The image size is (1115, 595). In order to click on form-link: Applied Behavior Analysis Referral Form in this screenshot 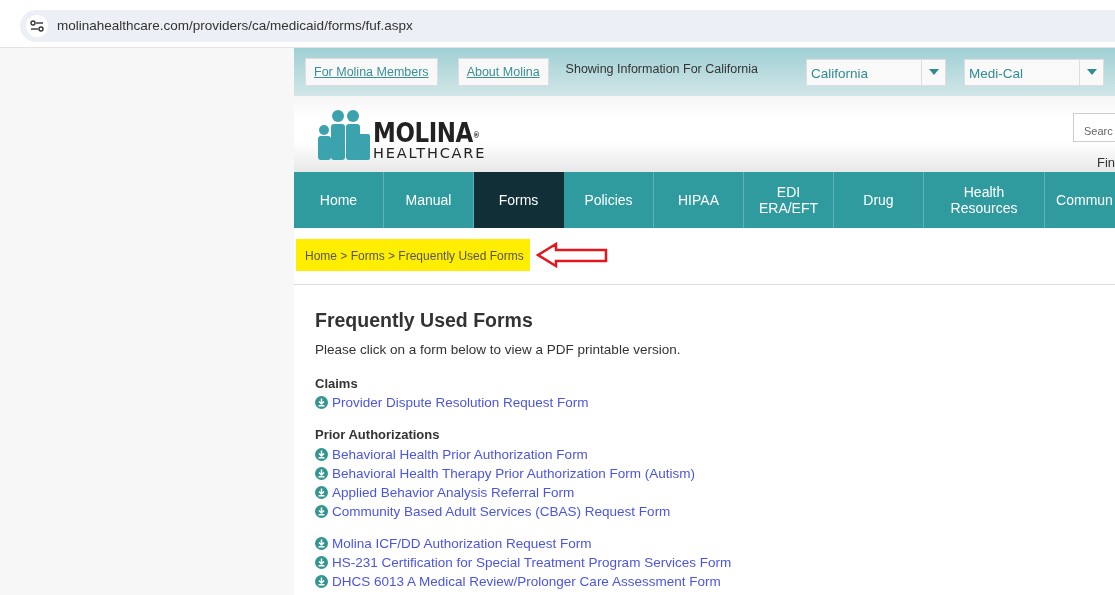, I will do `click(704, 492)`.